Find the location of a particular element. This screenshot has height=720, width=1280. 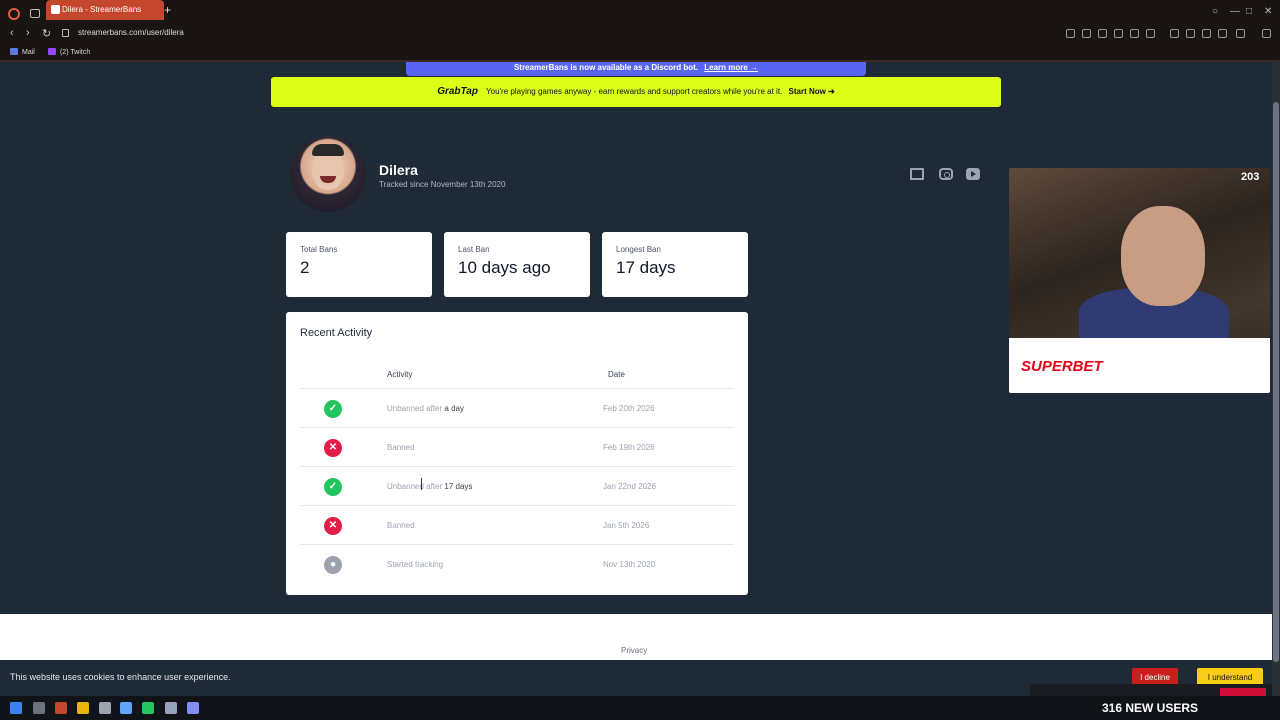

translate-icon is located at coordinates (1118, 33).